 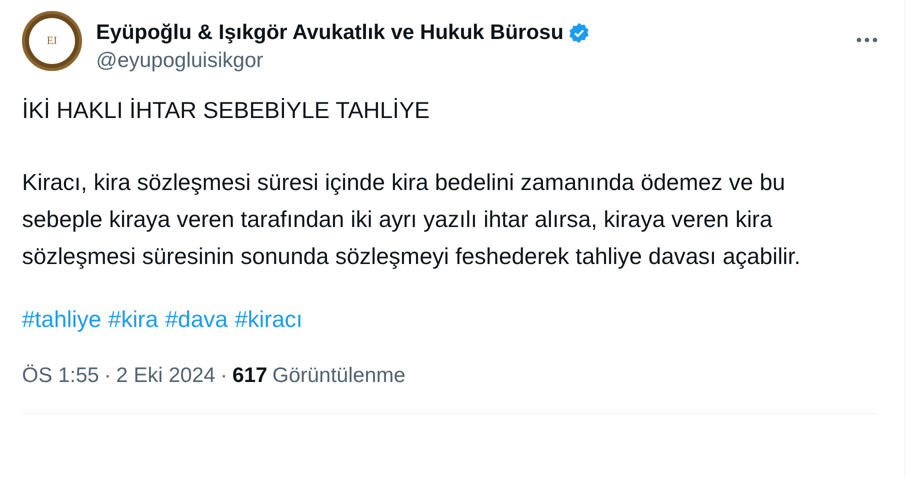 I want to click on views-label: Görüntülenme, so click(x=339, y=376).